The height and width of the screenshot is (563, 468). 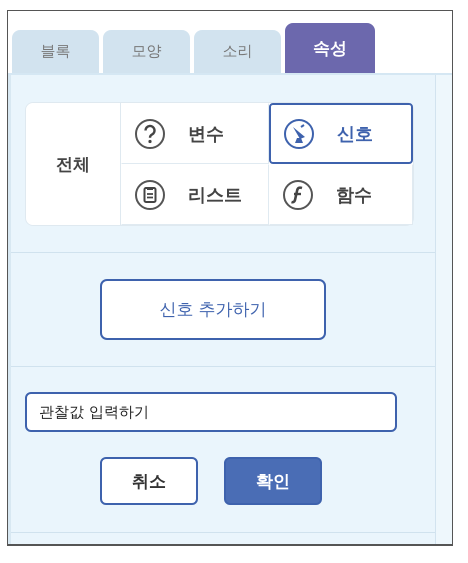 I want to click on input-field: 관찰값 입력하기, so click(x=211, y=412).